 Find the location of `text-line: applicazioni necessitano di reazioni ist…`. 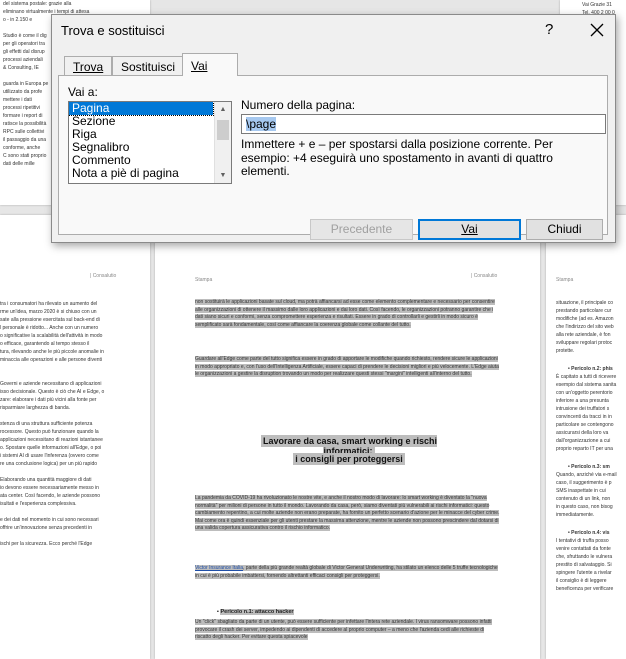

text-line: applicazioni necessitano di reazioni ist… is located at coordinates (51, 440).